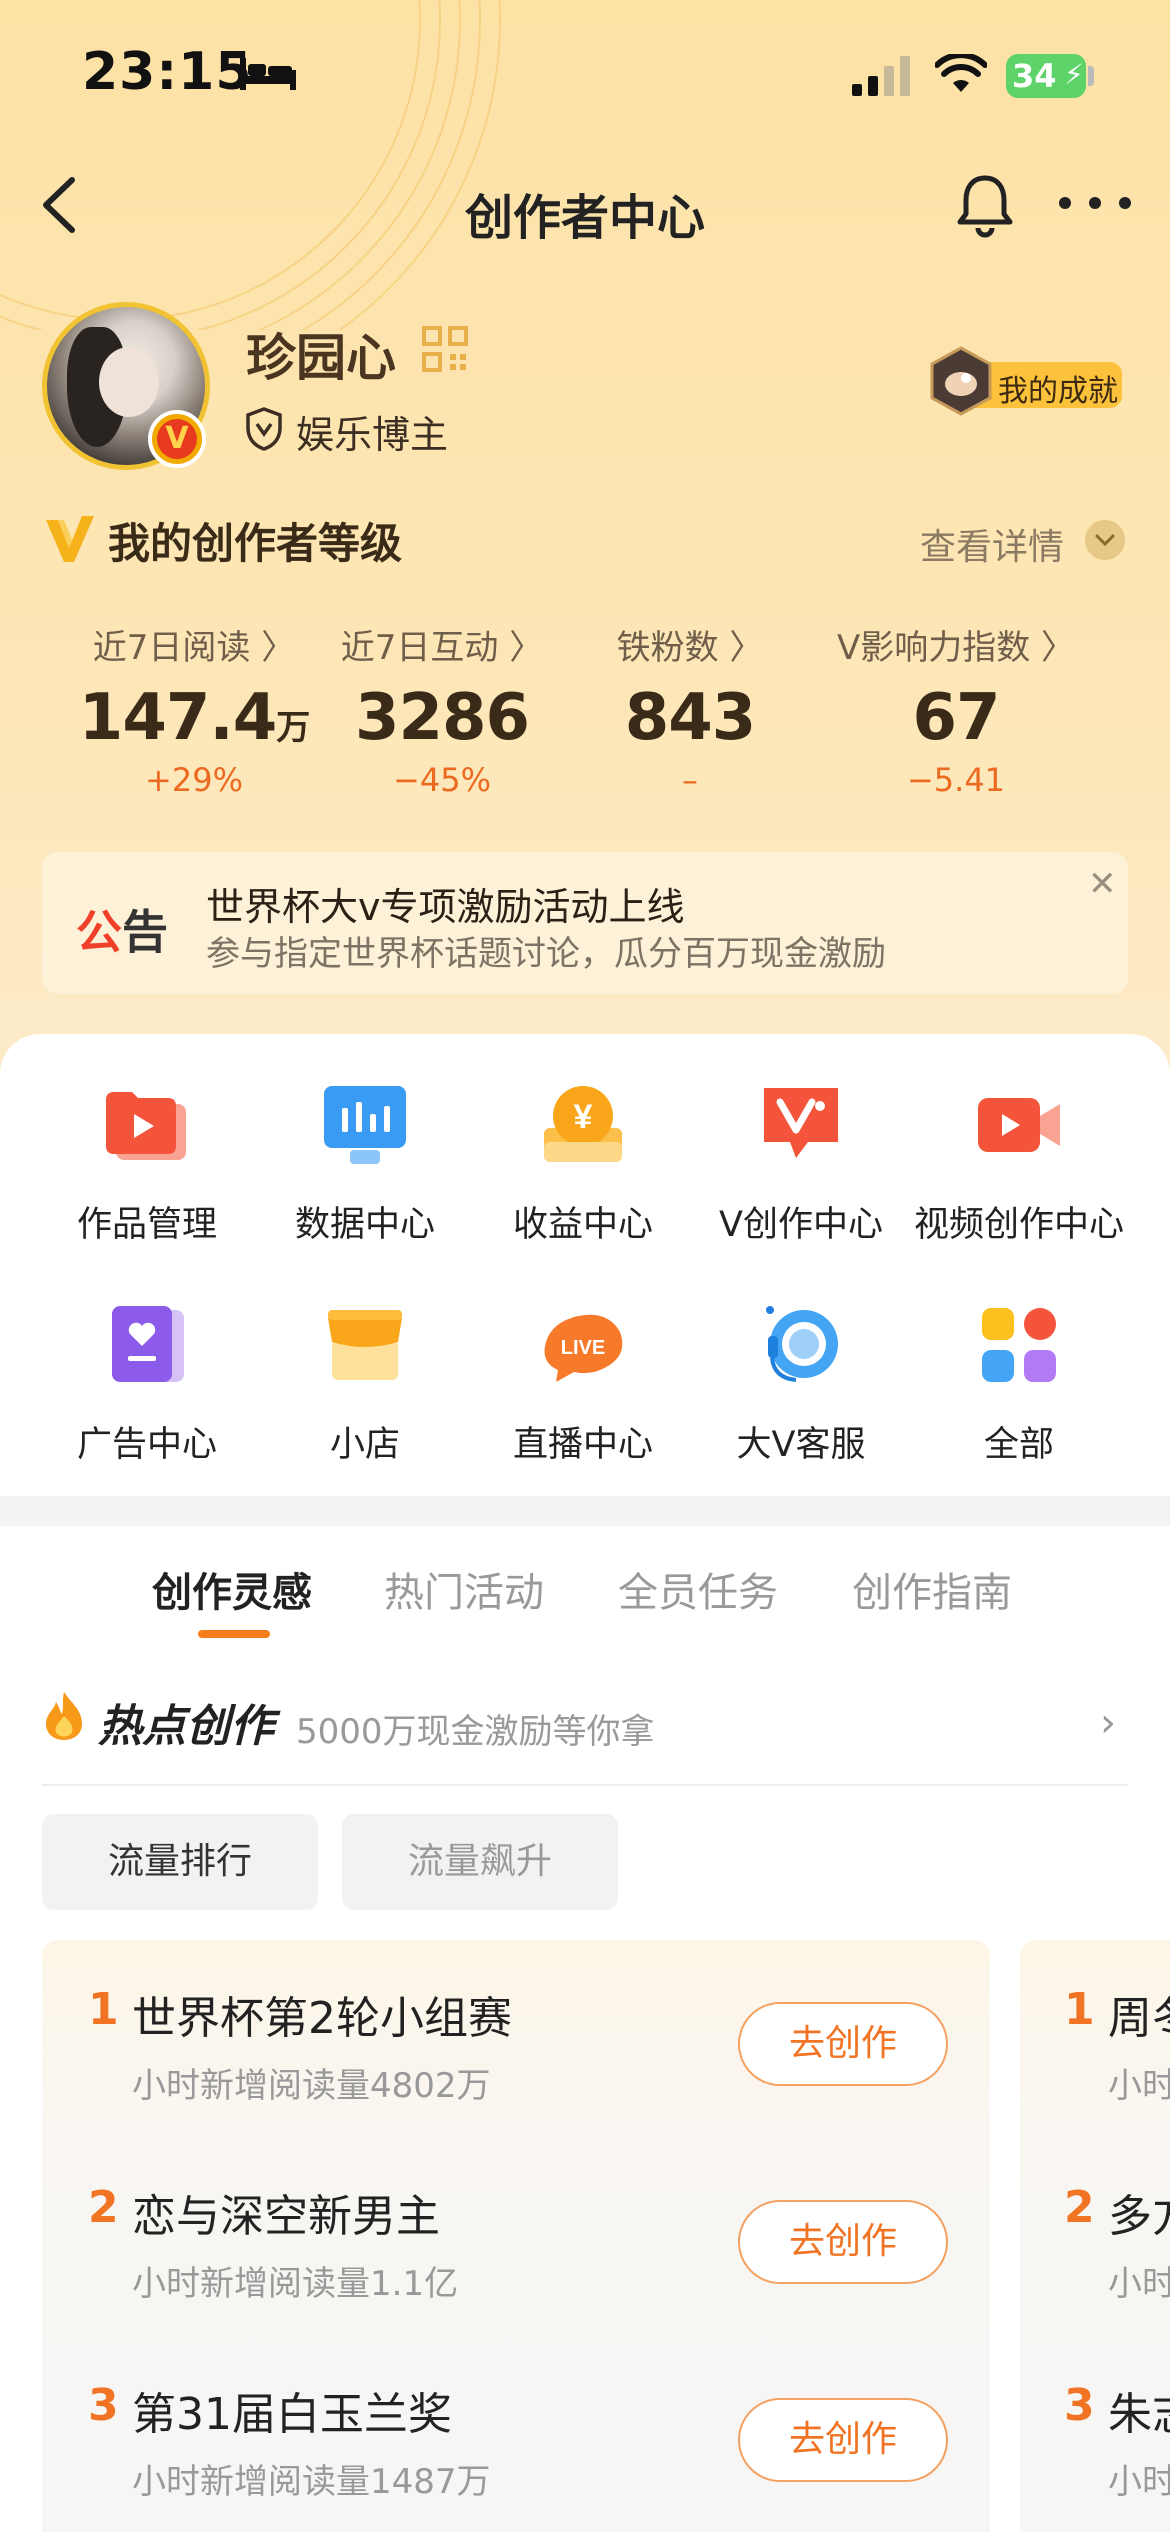 The image size is (1170, 2532). Describe the element at coordinates (365, 1383) in the screenshot. I see `grid-item-shop: 小店` at that location.